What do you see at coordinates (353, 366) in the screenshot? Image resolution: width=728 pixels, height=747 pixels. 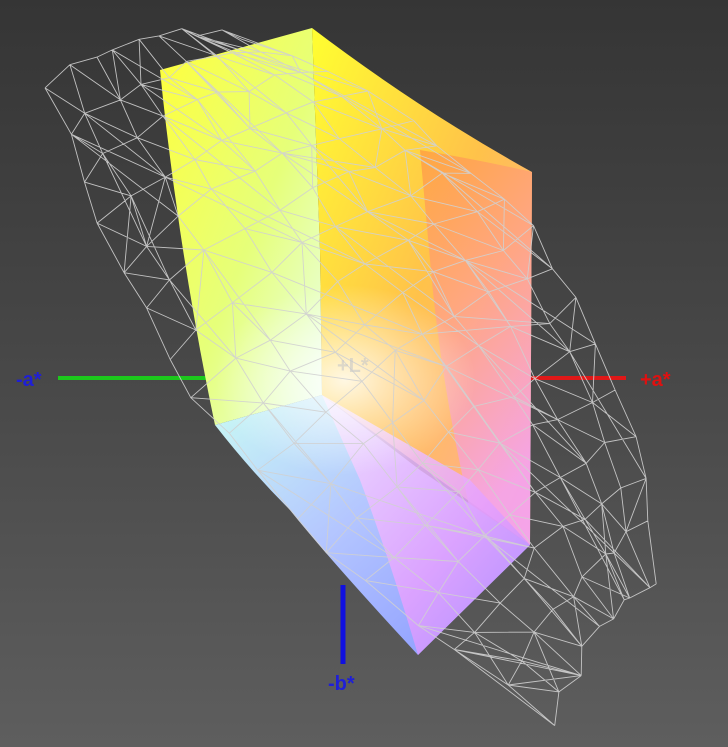 I see `pos-l-axis-label: +L*` at bounding box center [353, 366].